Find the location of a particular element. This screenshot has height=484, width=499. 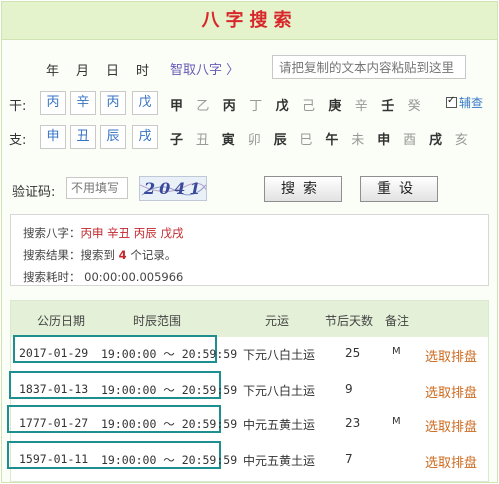

zhi-char: 辰 is located at coordinates (280, 138).